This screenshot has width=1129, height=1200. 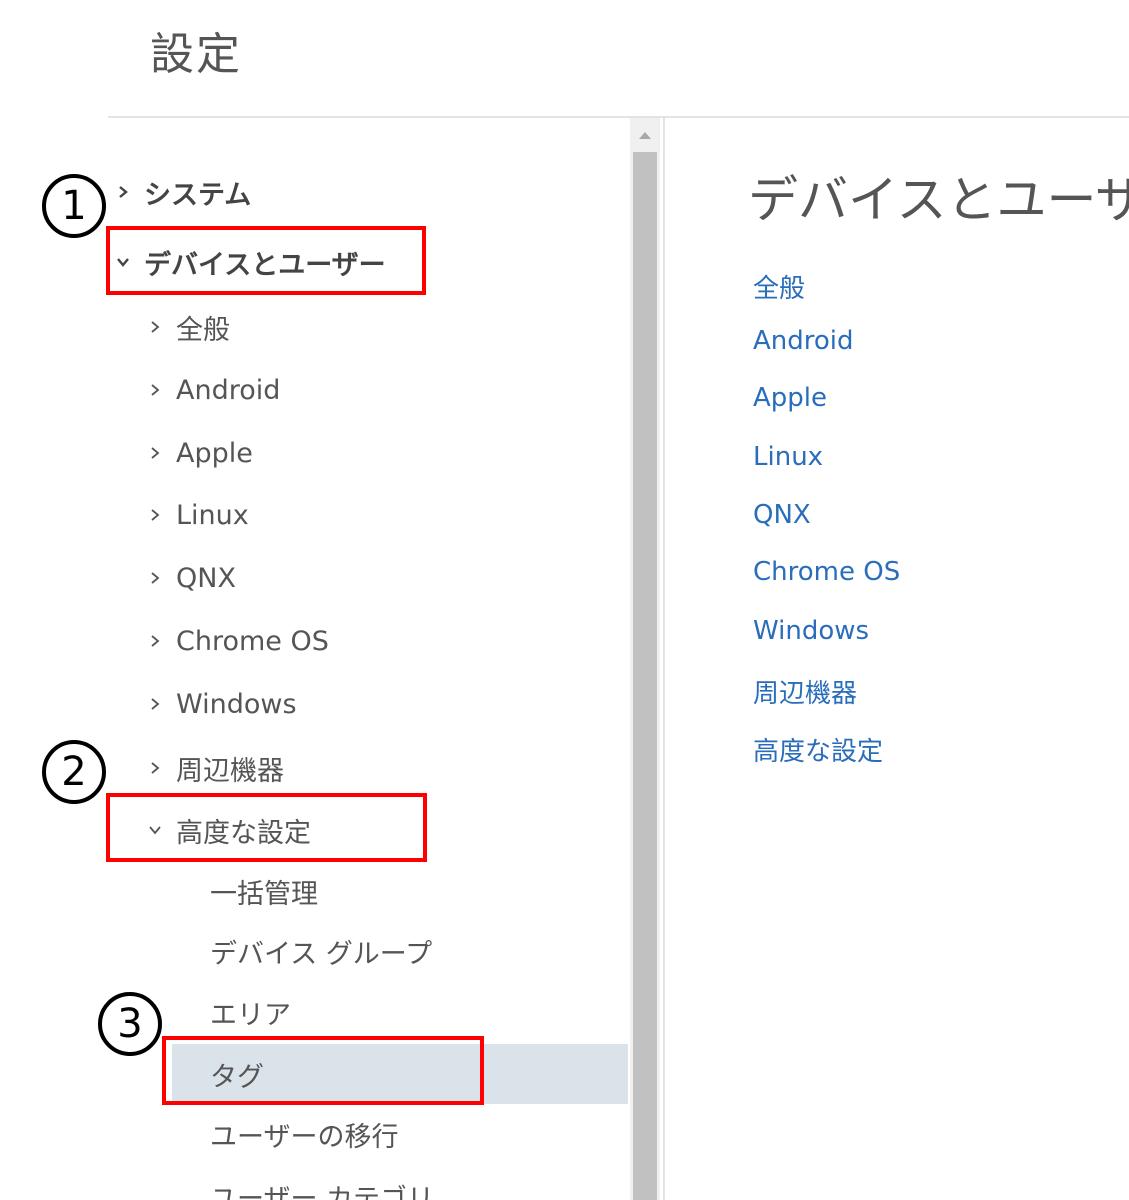 What do you see at coordinates (782, 515) in the screenshot?
I see `content-link-qnx: QNX` at bounding box center [782, 515].